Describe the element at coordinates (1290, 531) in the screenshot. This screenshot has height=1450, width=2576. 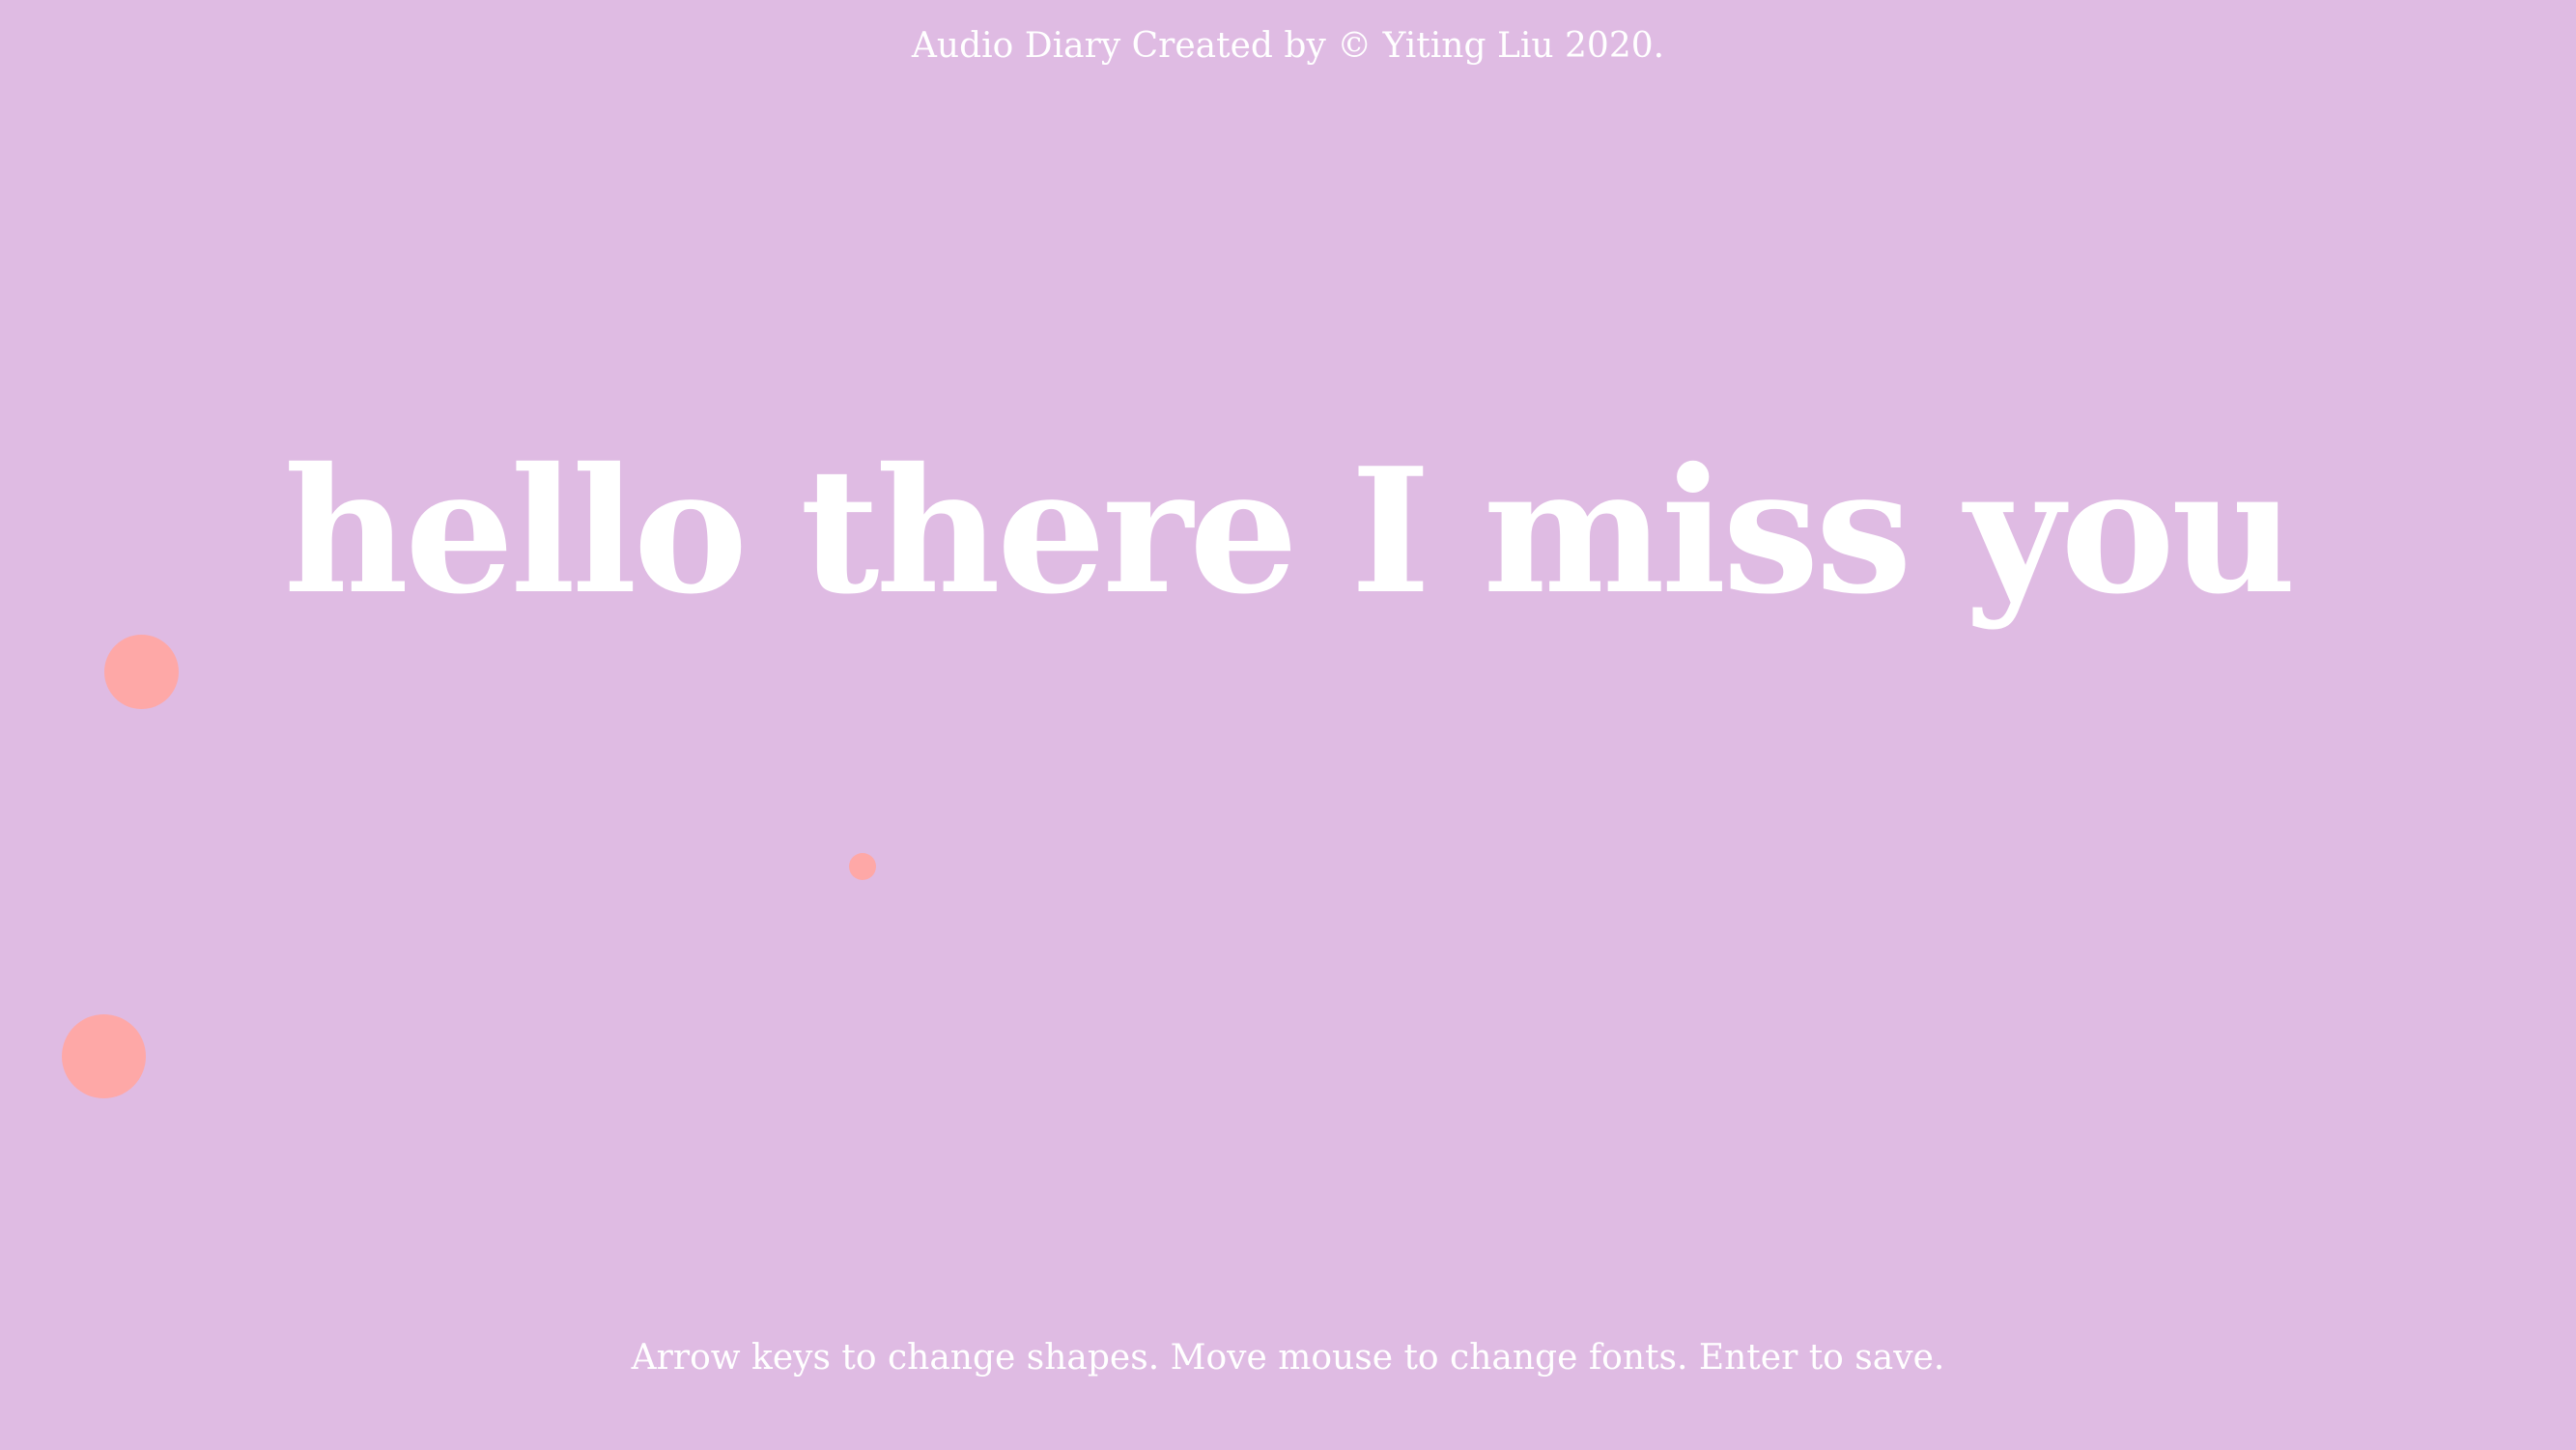
I see `diary-message: hello there I miss you` at that location.